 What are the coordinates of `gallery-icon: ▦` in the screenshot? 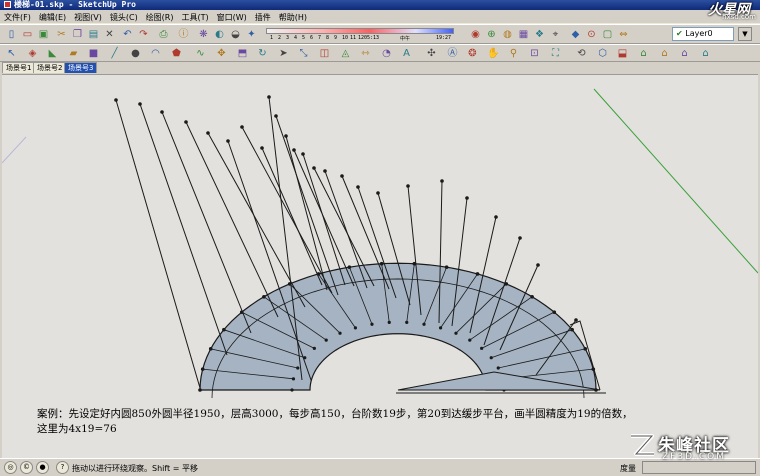 It's located at (523, 34).